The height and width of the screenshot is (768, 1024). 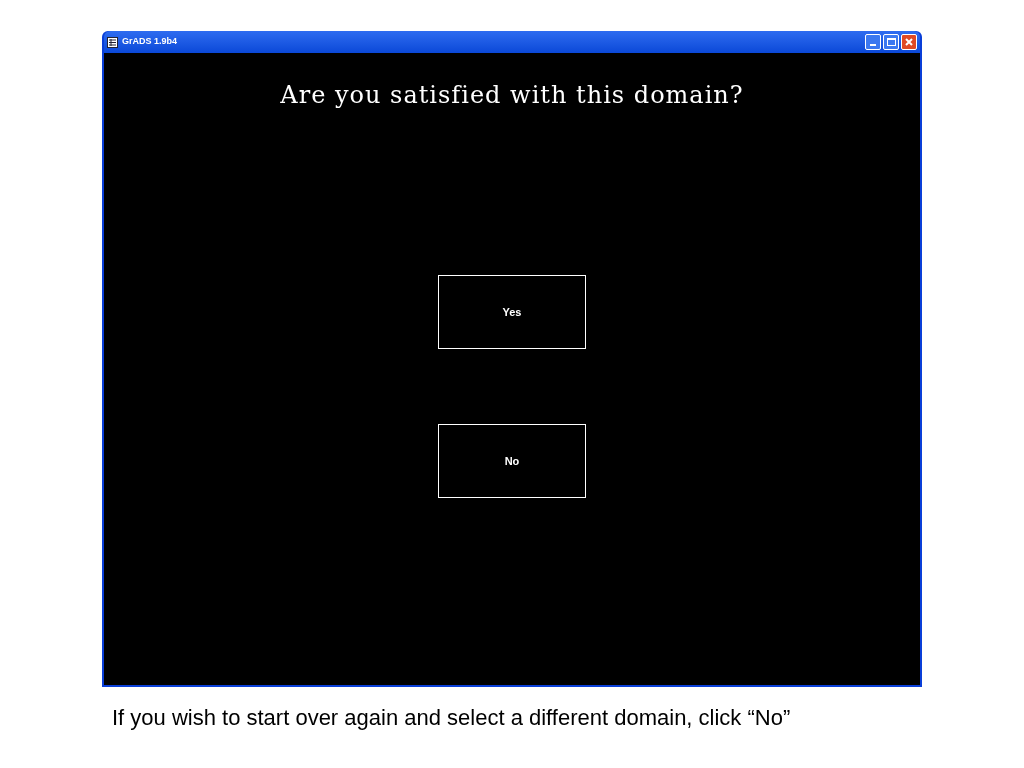 What do you see at coordinates (452, 718) in the screenshot?
I see `caption-text: If you wish to start over again and select a different domain, click “No”` at bounding box center [452, 718].